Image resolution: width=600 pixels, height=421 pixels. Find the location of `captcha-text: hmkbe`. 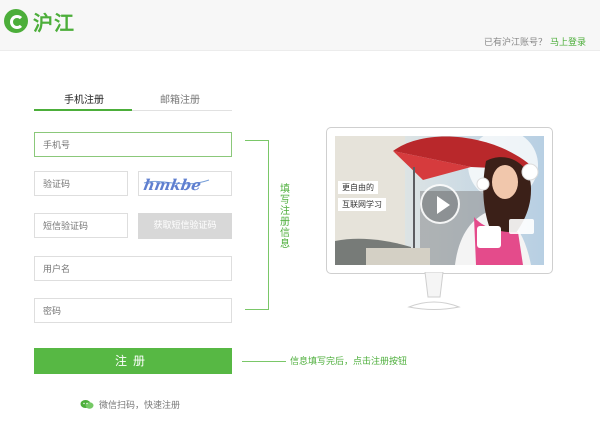

captcha-text: hmkbe is located at coordinates (172, 185).